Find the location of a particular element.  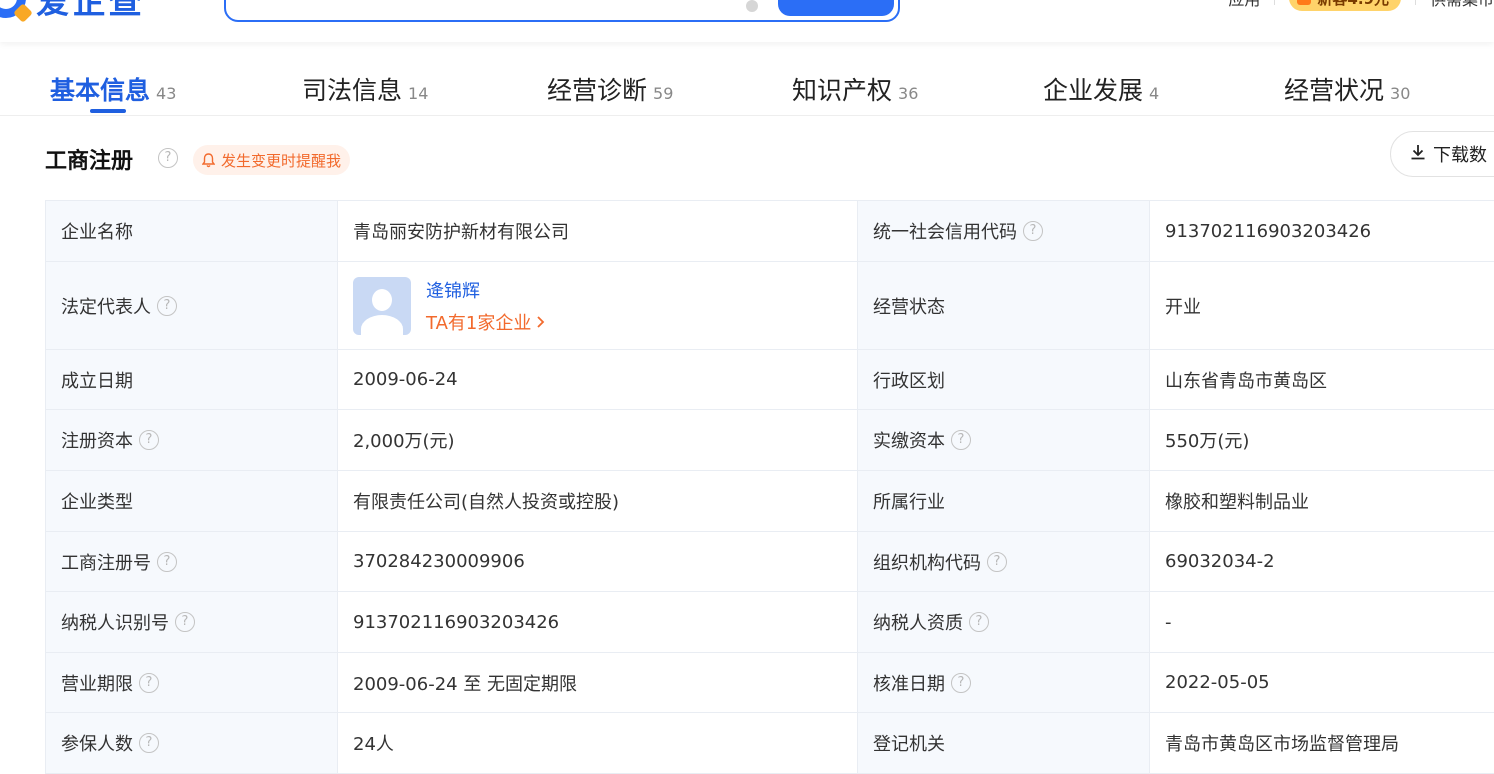

legal-rep-cell: 逄锦辉 TA有1家企业 is located at coordinates (598, 306).